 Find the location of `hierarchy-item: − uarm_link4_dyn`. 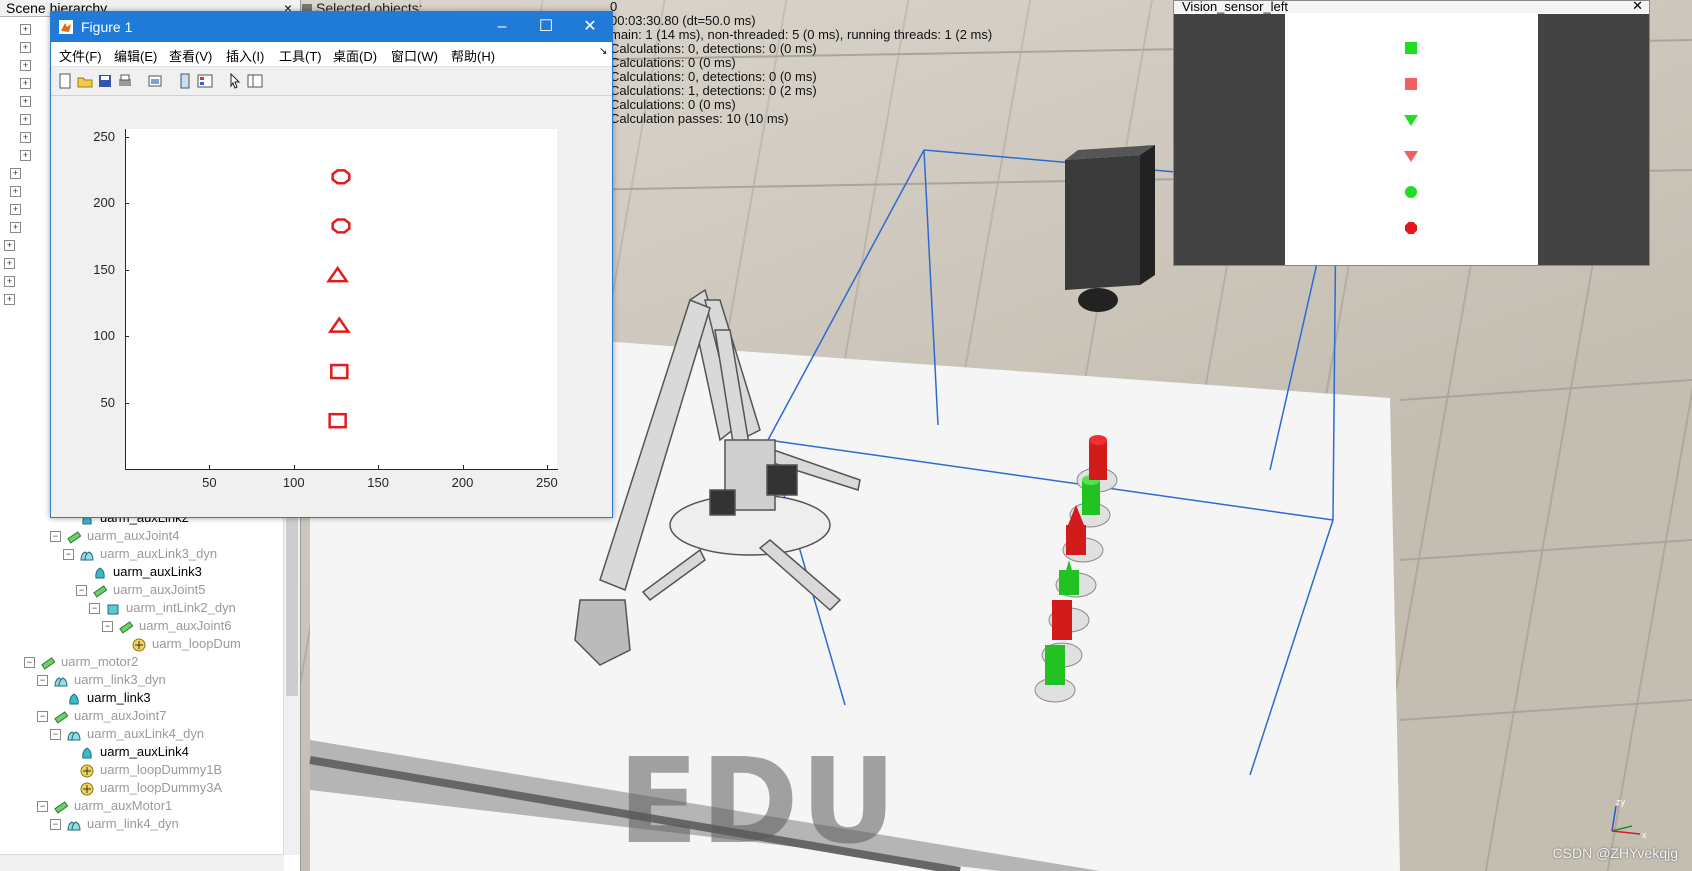

hierarchy-item: − uarm_link4_dyn is located at coordinates (114, 824).